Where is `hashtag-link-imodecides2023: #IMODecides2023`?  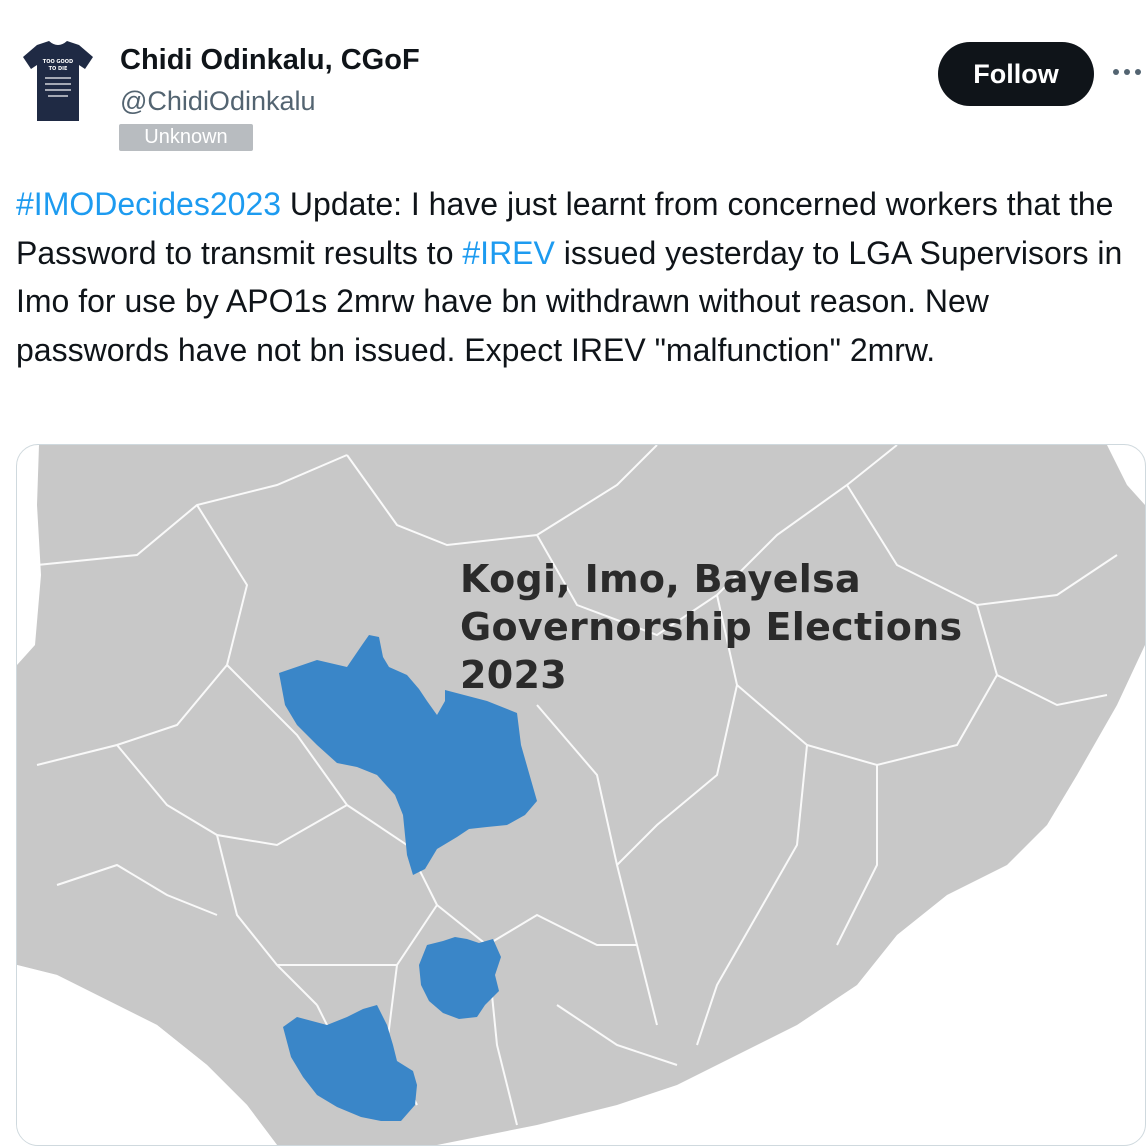 hashtag-link-imodecides2023: #IMODecides2023 is located at coordinates (148, 204).